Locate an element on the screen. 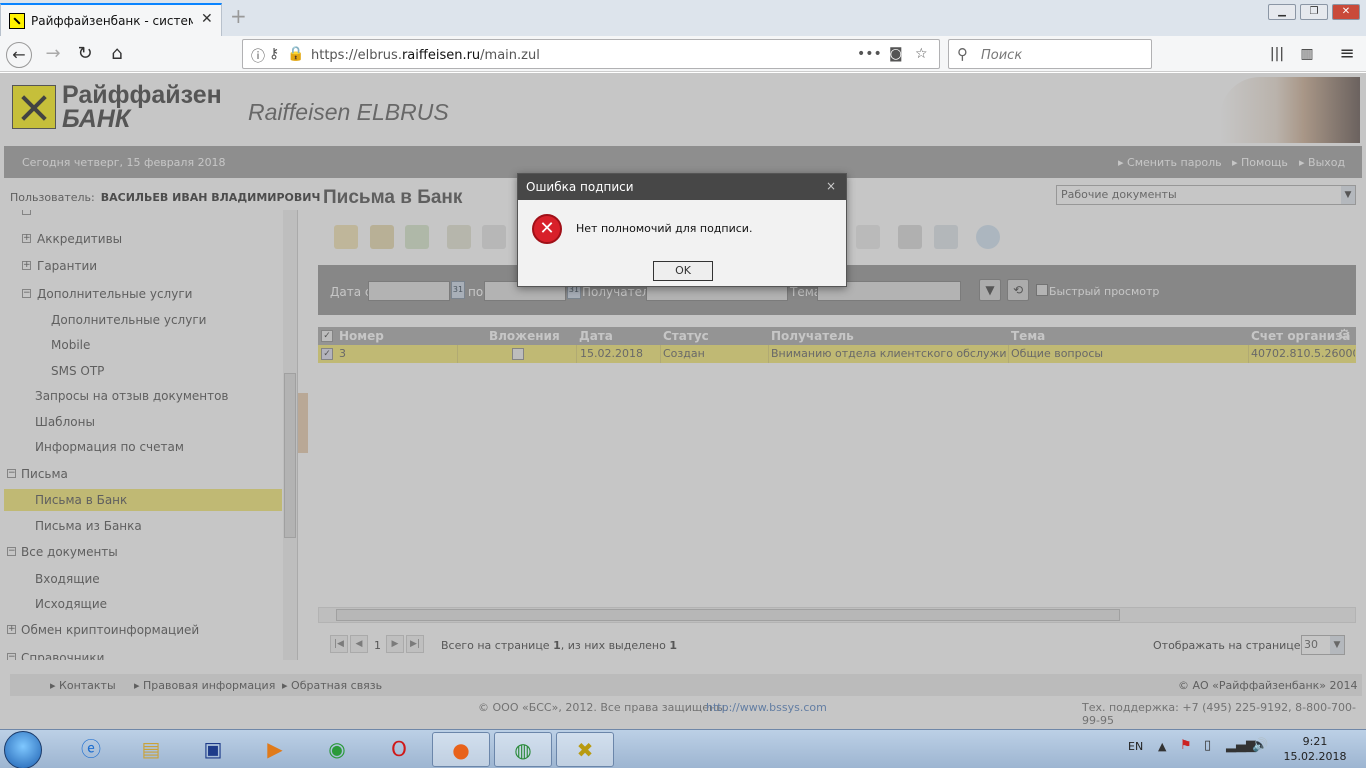 Image resolution: width=1366 pixels, height=768 pixels. save-app-icon: ▣ is located at coordinates (213, 749).